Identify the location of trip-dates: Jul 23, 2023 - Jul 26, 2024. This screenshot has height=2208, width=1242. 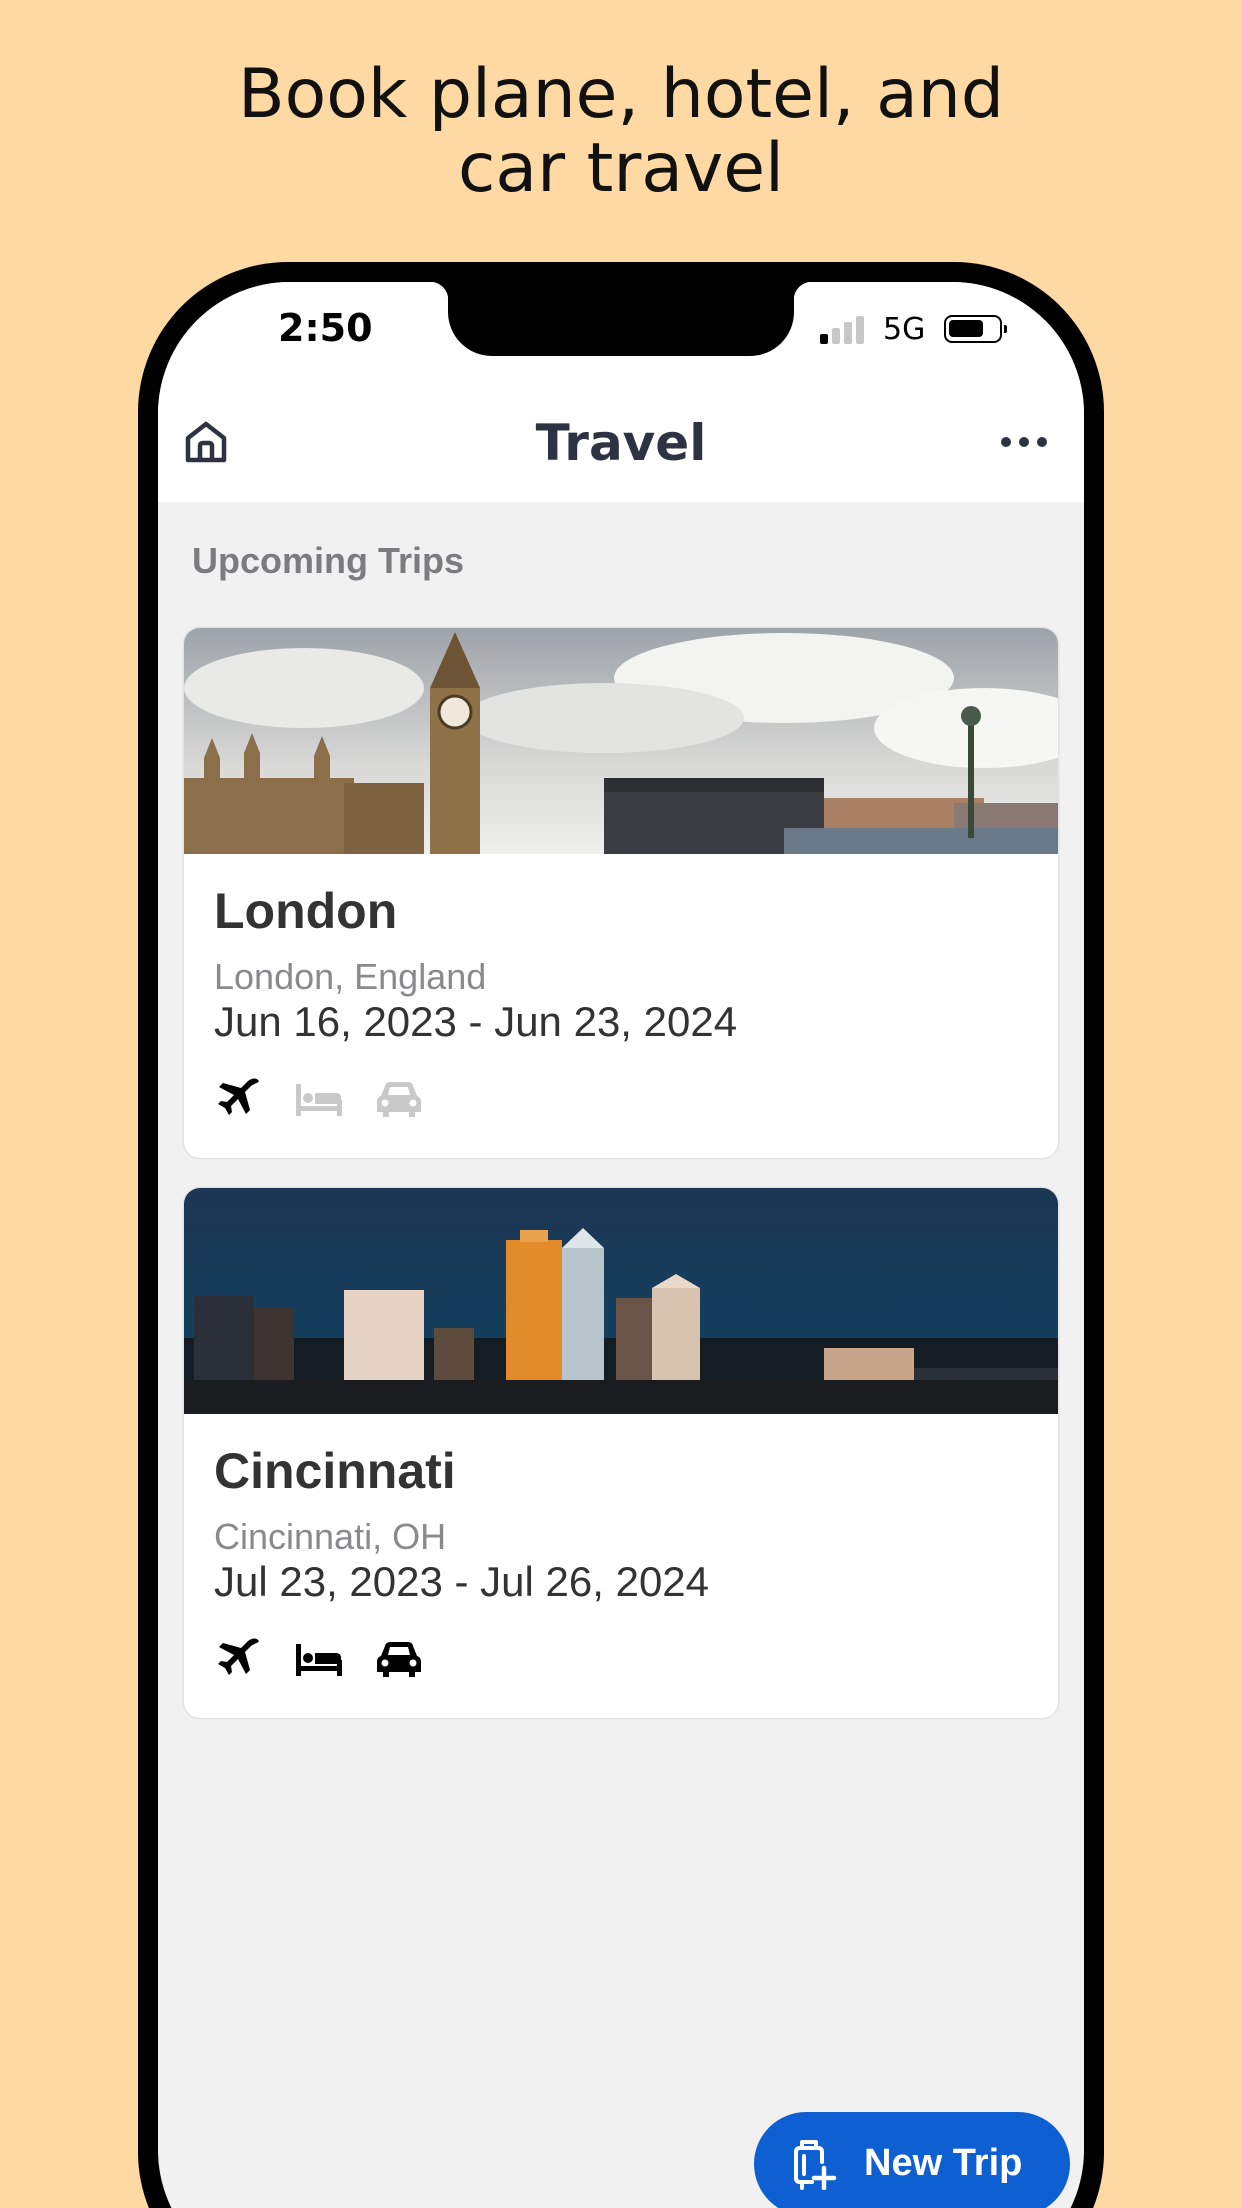
(462, 1581).